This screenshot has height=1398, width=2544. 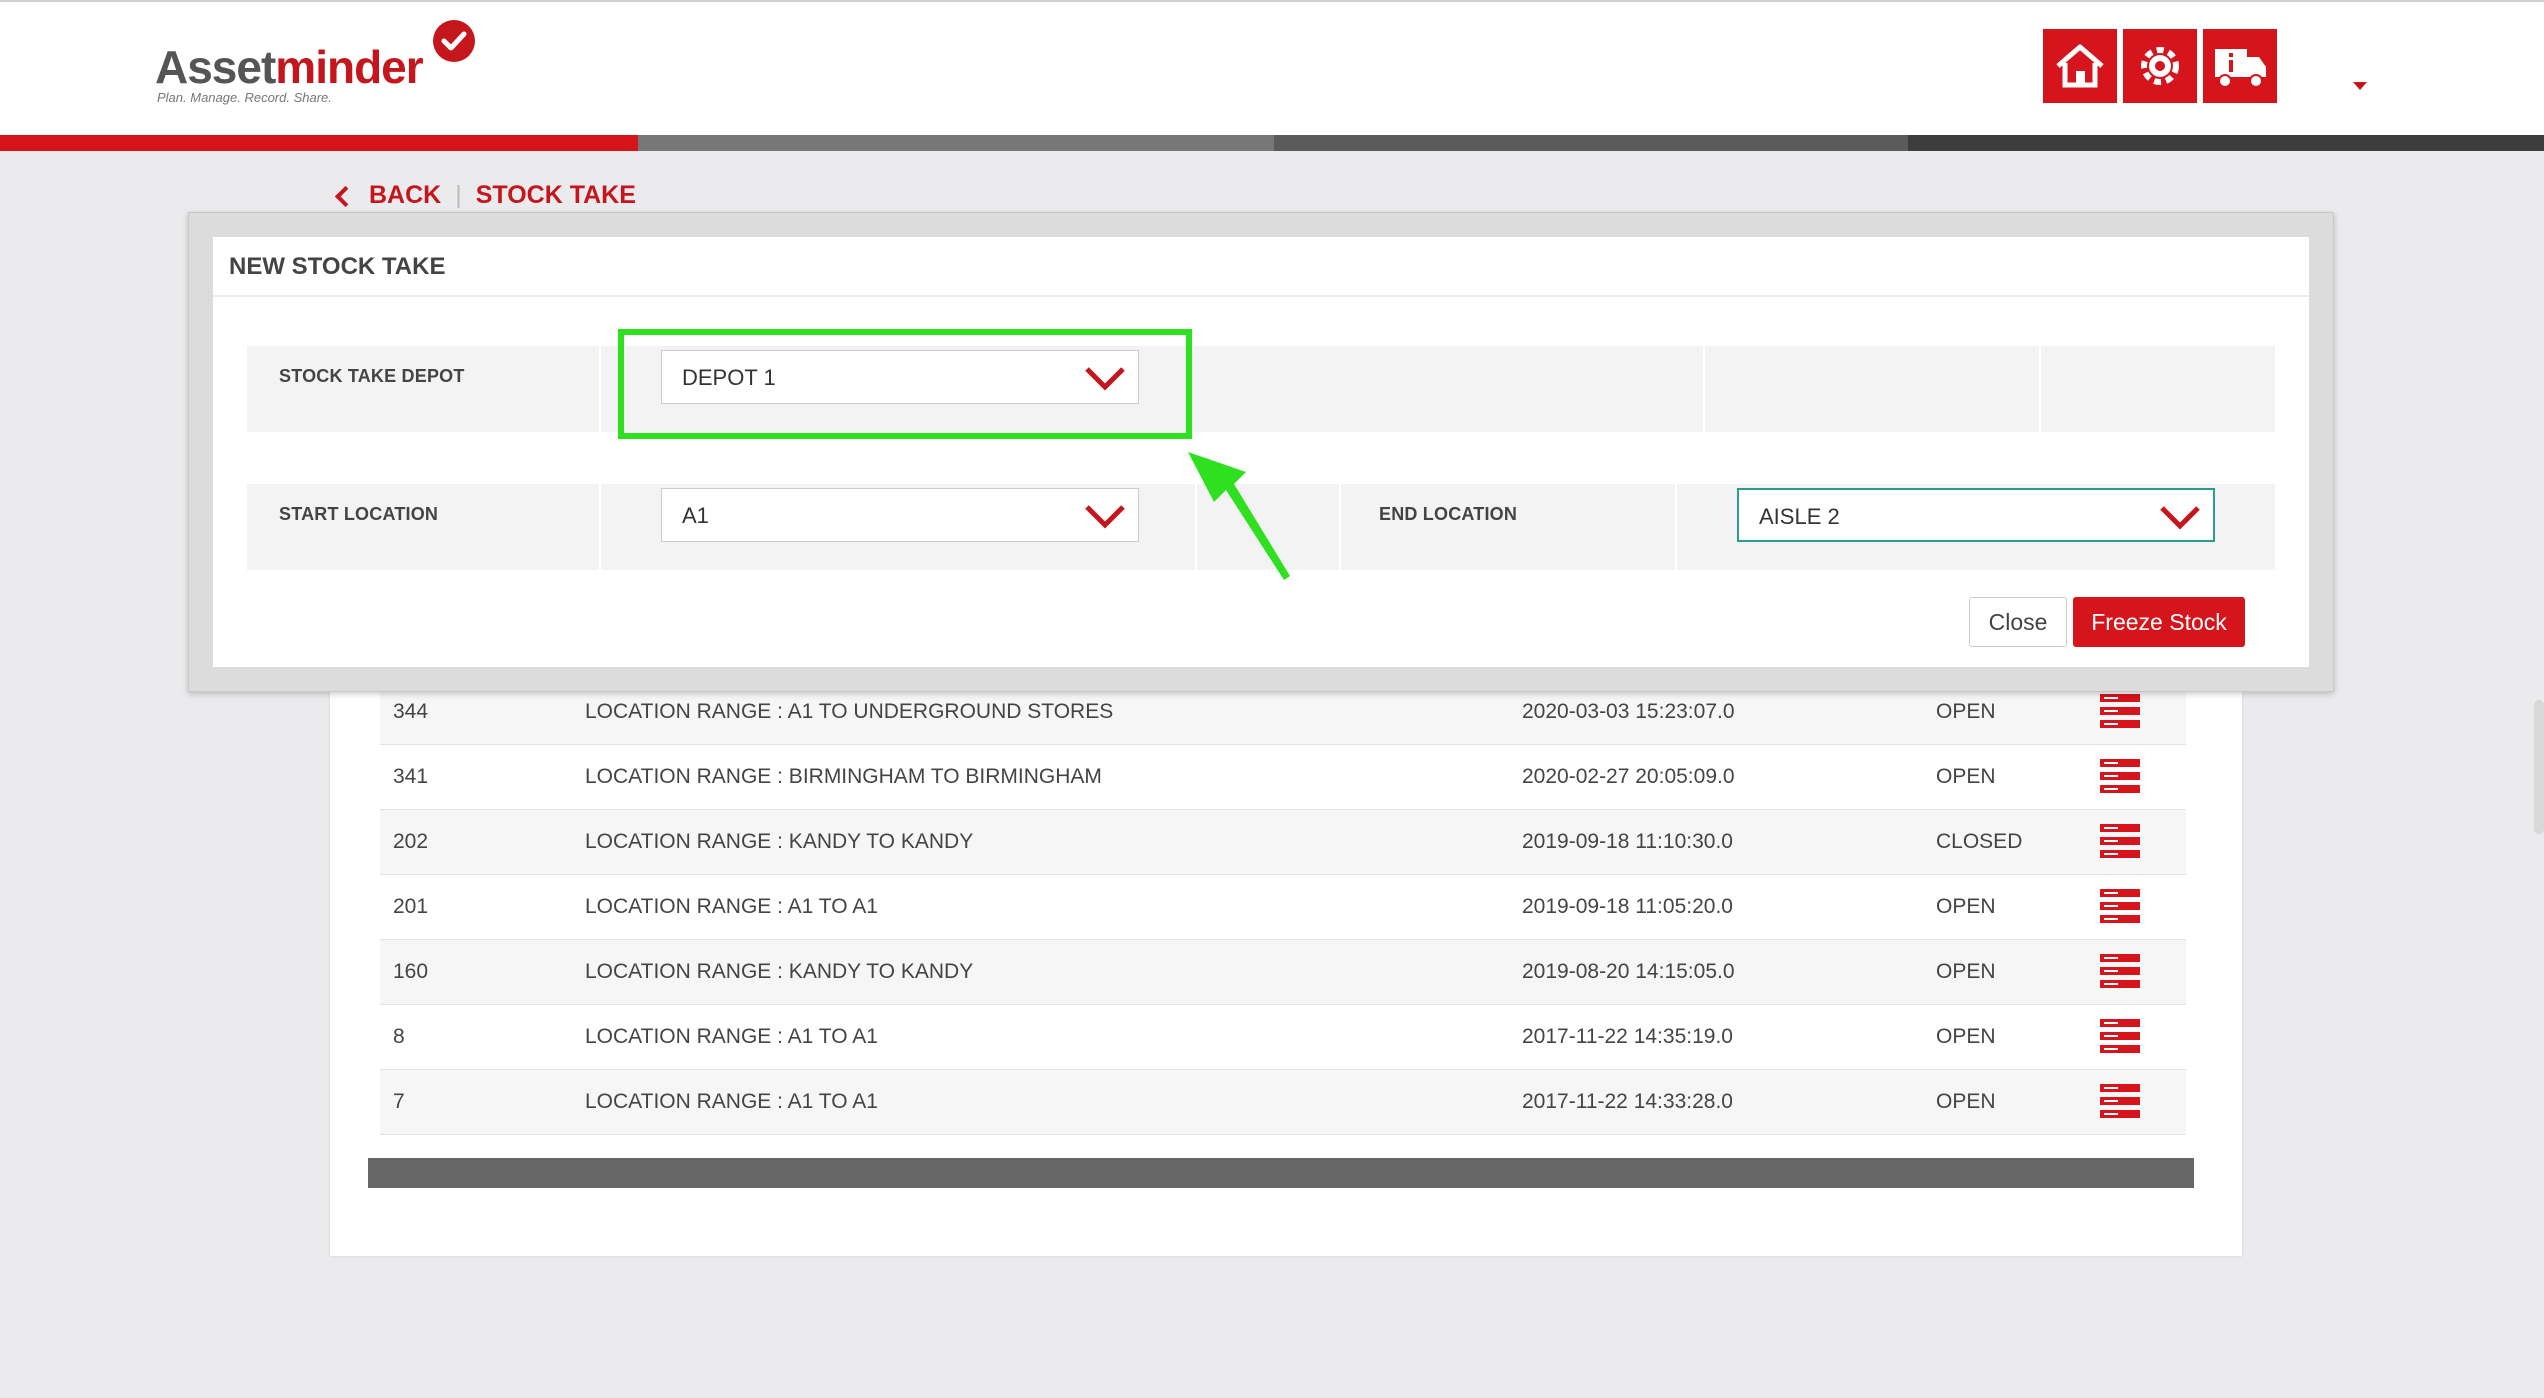 I want to click on stock-take-id: 341, so click(x=411, y=776).